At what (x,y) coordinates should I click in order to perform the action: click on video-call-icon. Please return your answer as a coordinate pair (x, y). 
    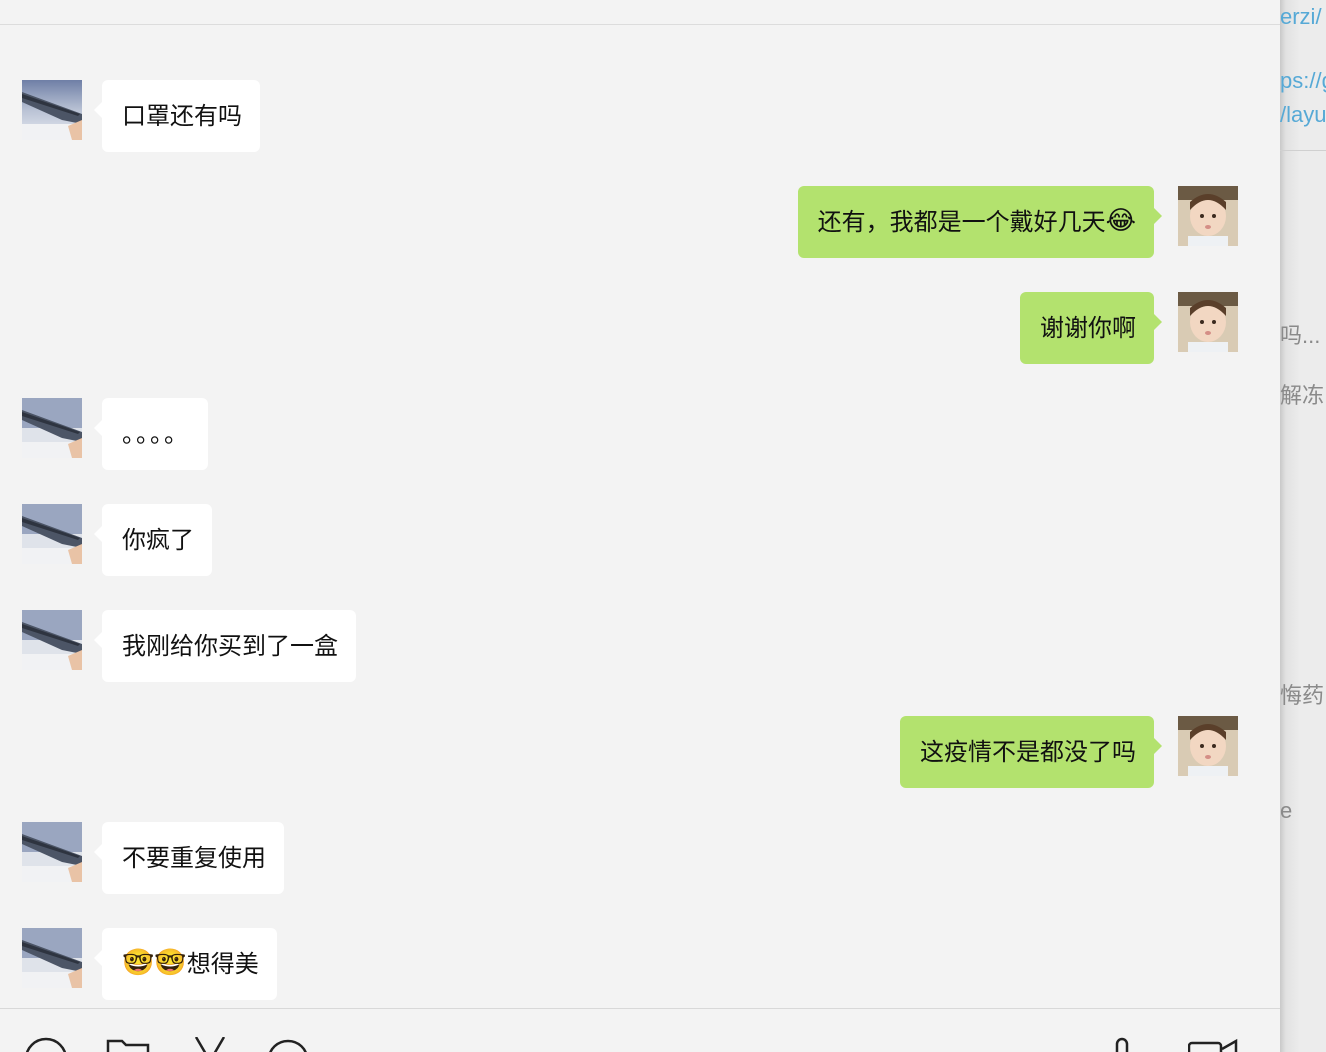
    Looking at the image, I should click on (1212, 1044).